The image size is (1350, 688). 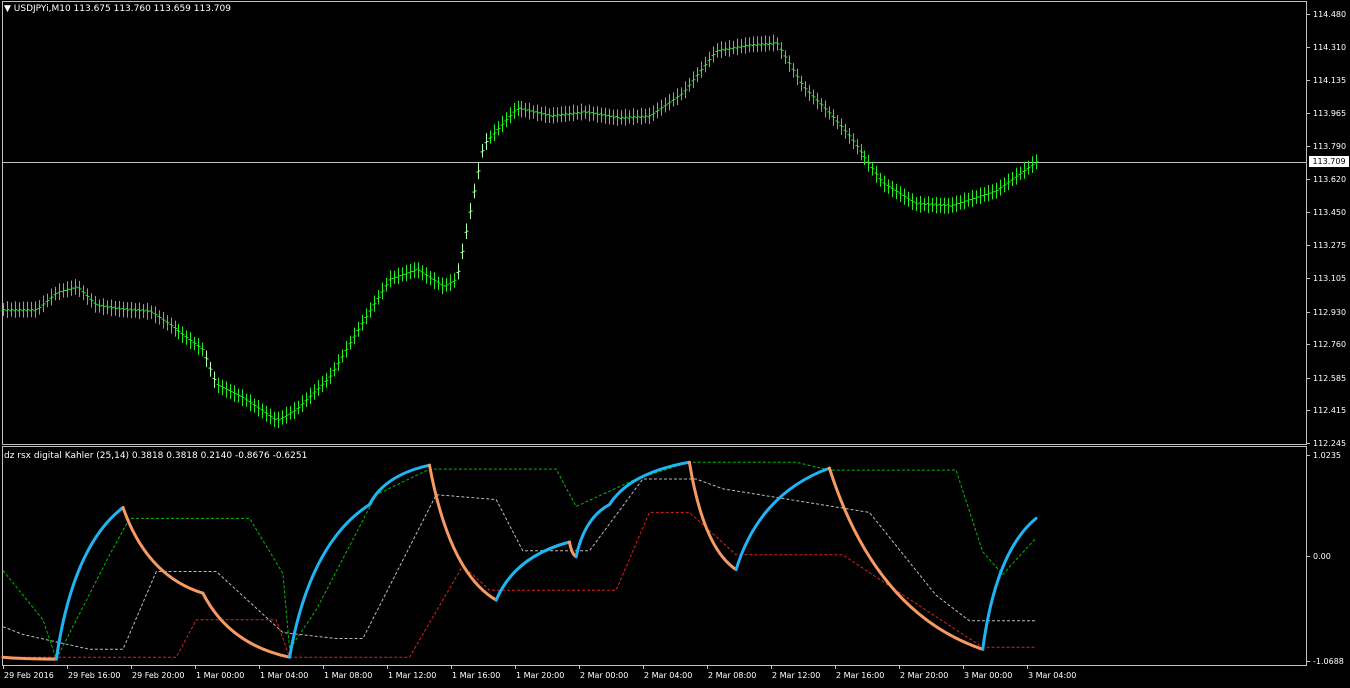 I want to click on time-tick-label: 1 Mar 20:00, so click(x=540, y=675).